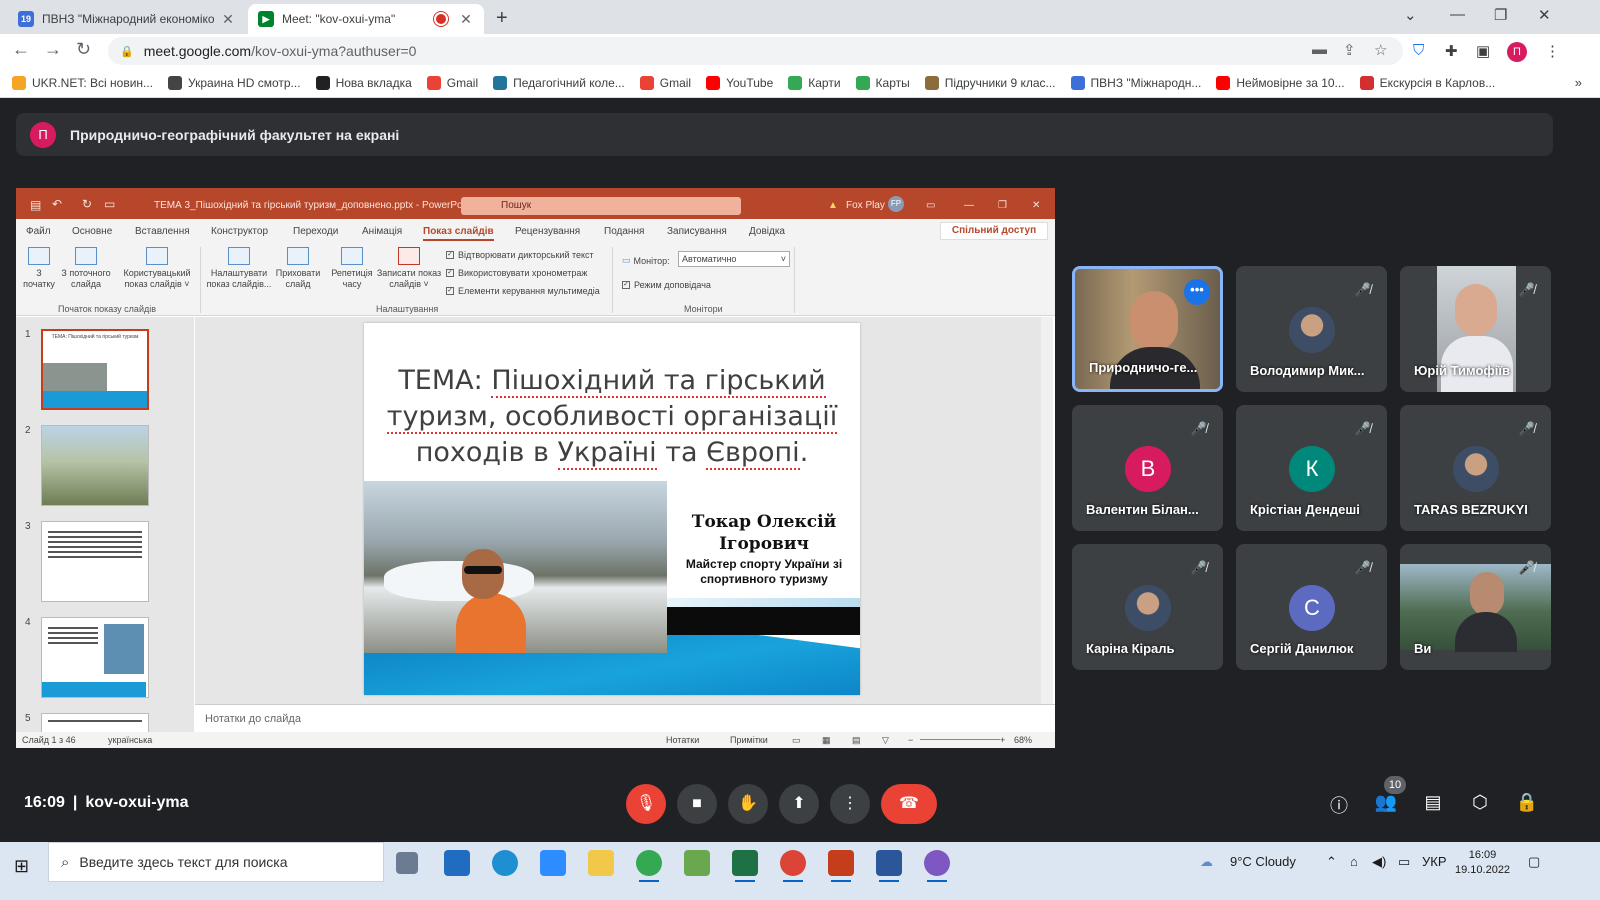 Image resolution: width=1600 pixels, height=900 pixels. What do you see at coordinates (520, 255) in the screenshot?
I see `narration-checkbox: ✓ Відтворювати дикторський текст` at bounding box center [520, 255].